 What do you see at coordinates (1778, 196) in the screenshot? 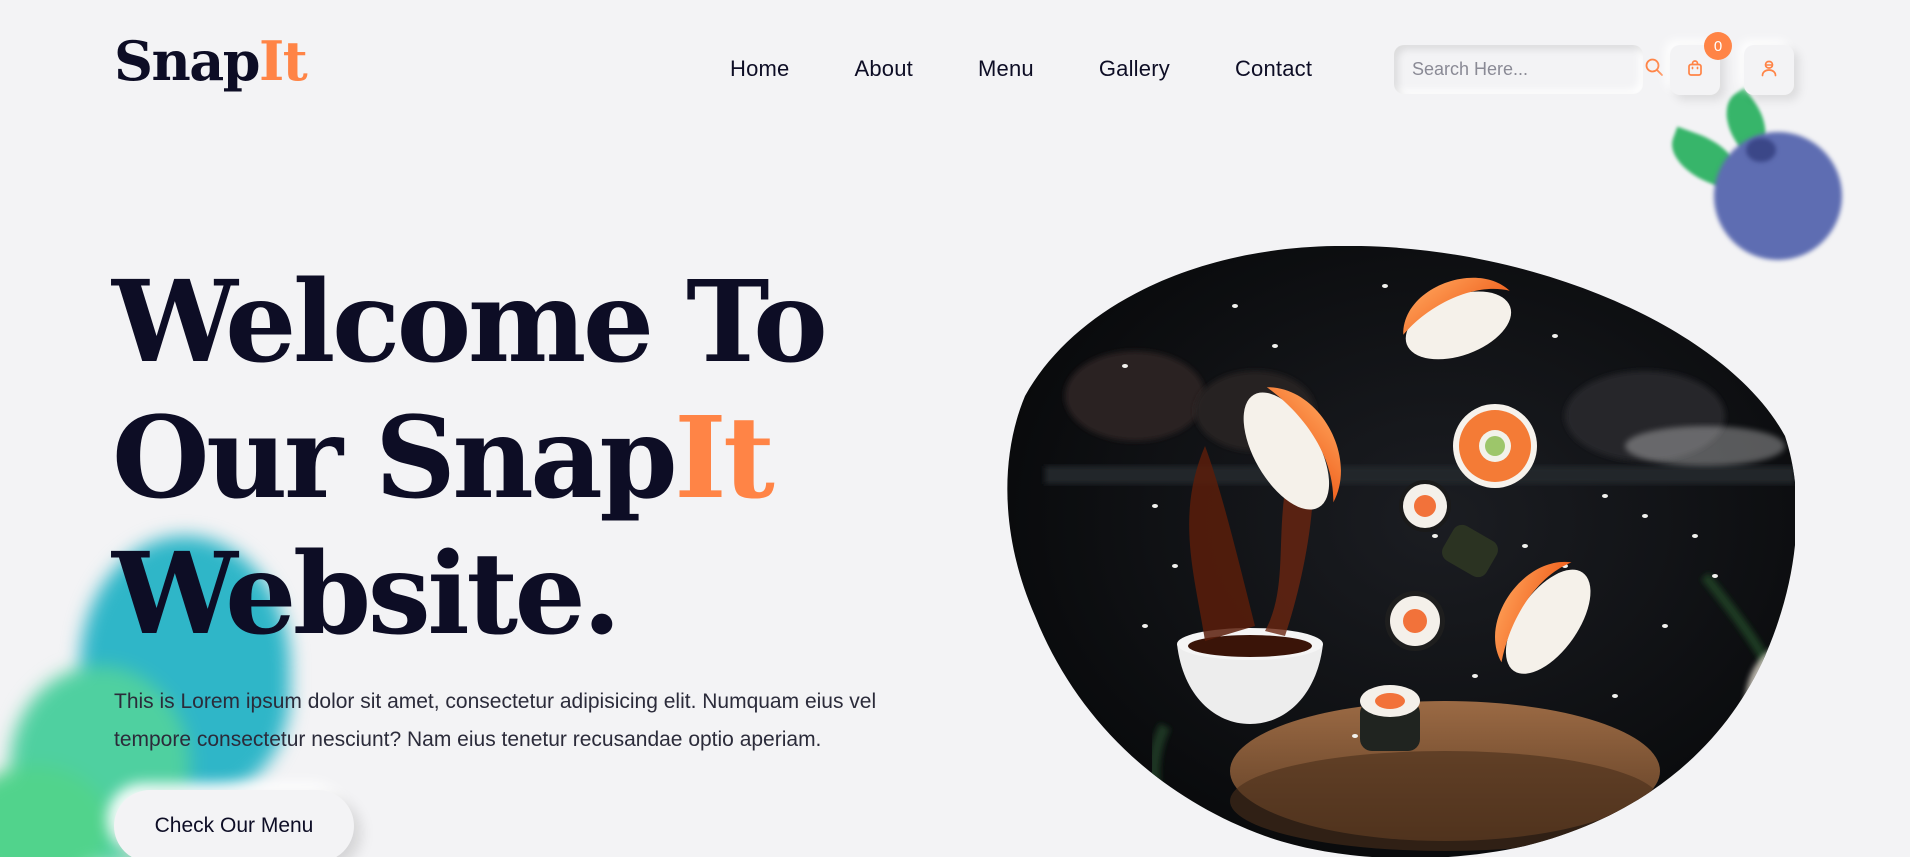
I see `decorative-blueberry` at bounding box center [1778, 196].